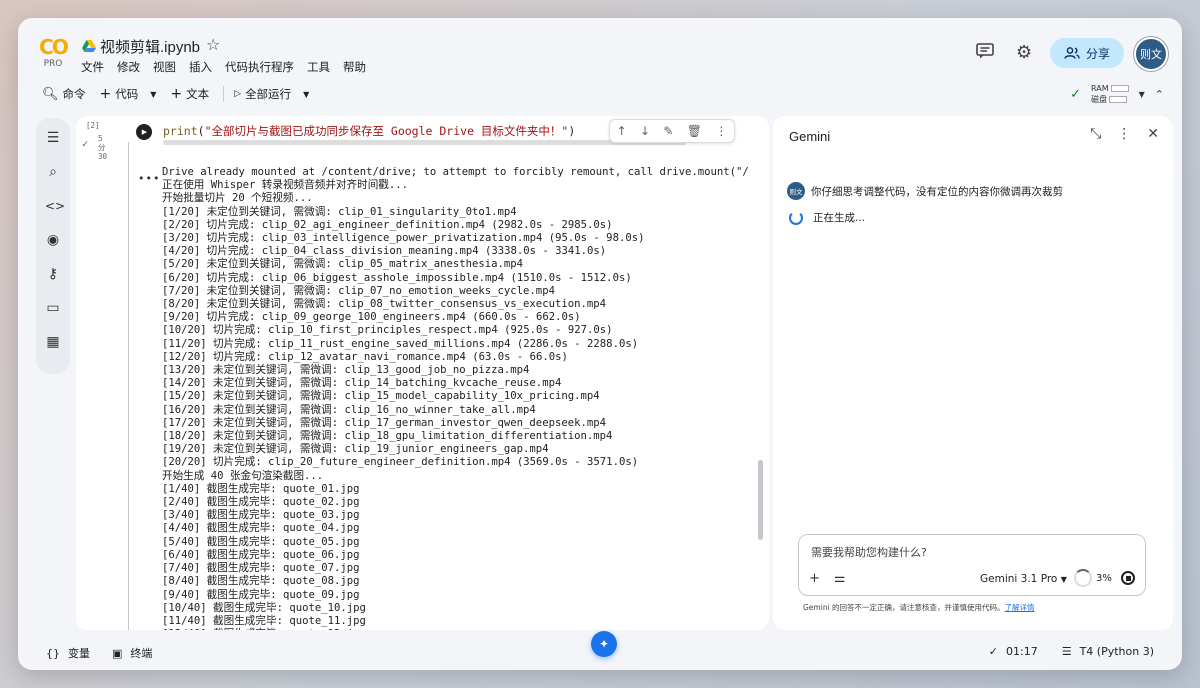  What do you see at coordinates (760, 500) in the screenshot?
I see `output-vertical-scrollbar` at bounding box center [760, 500].